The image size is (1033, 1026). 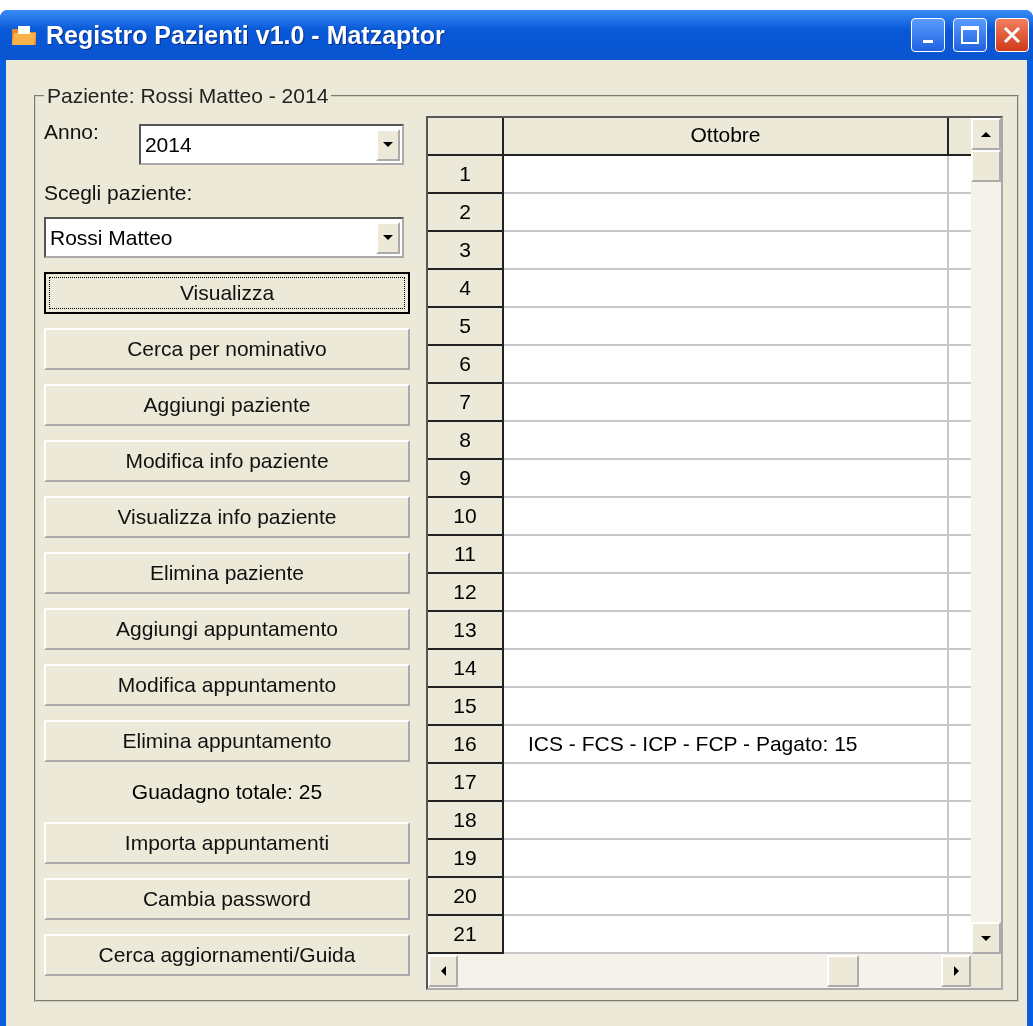 I want to click on row-header: 21, so click(x=466, y=935).